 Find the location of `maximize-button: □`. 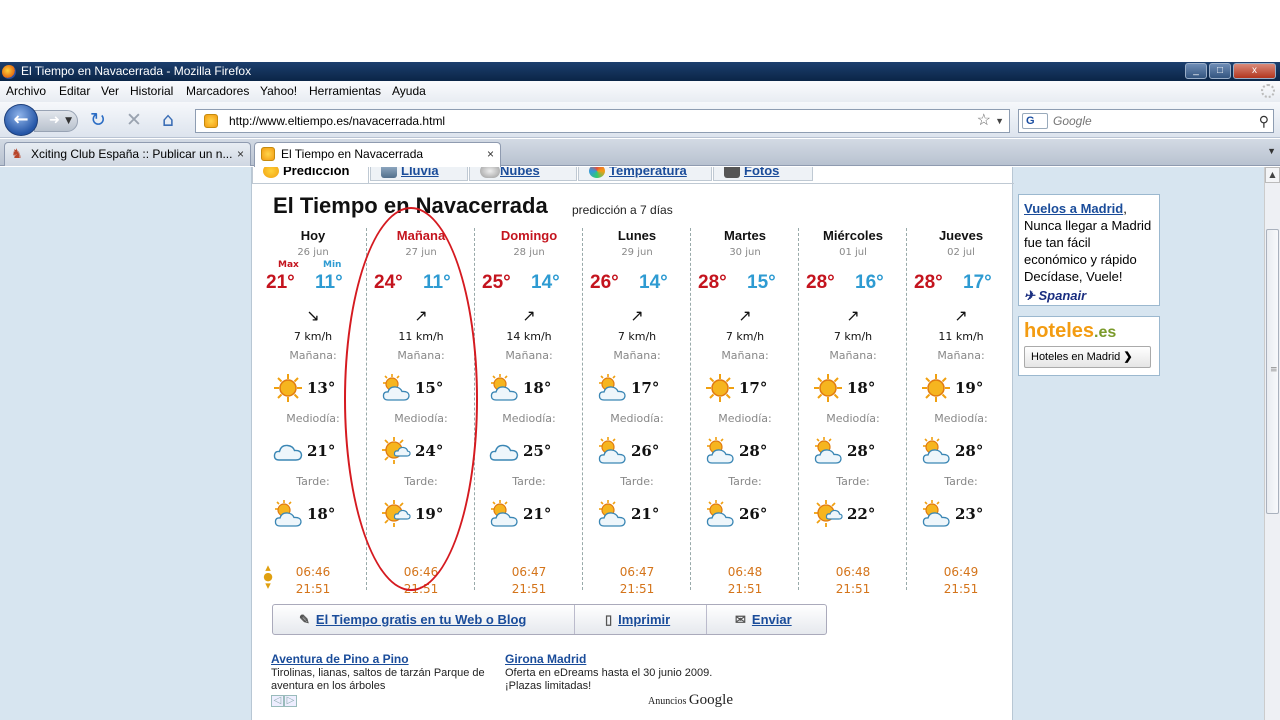

maximize-button: □ is located at coordinates (1220, 71).